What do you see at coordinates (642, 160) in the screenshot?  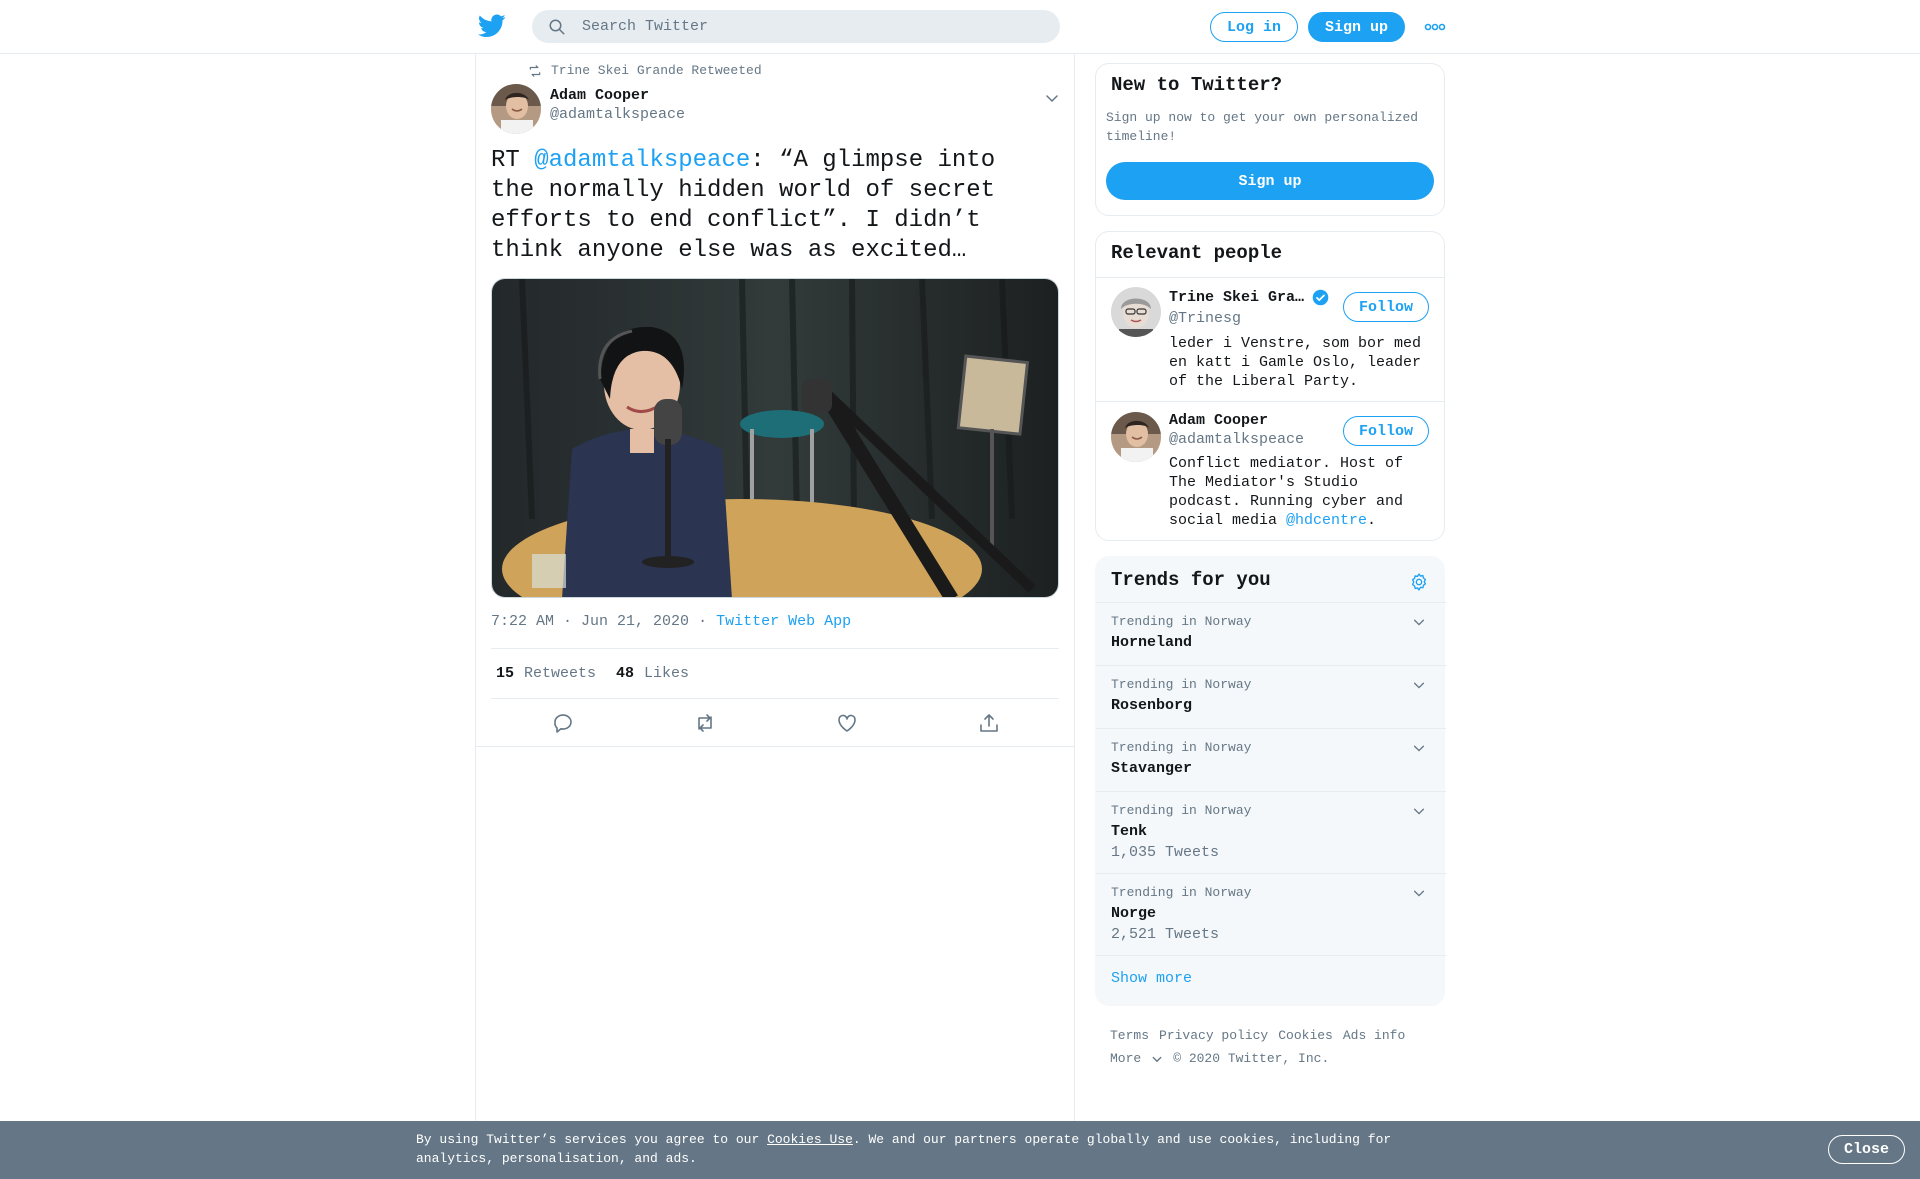 I see `tweet-mention-link: @adamtalkspeace` at bounding box center [642, 160].